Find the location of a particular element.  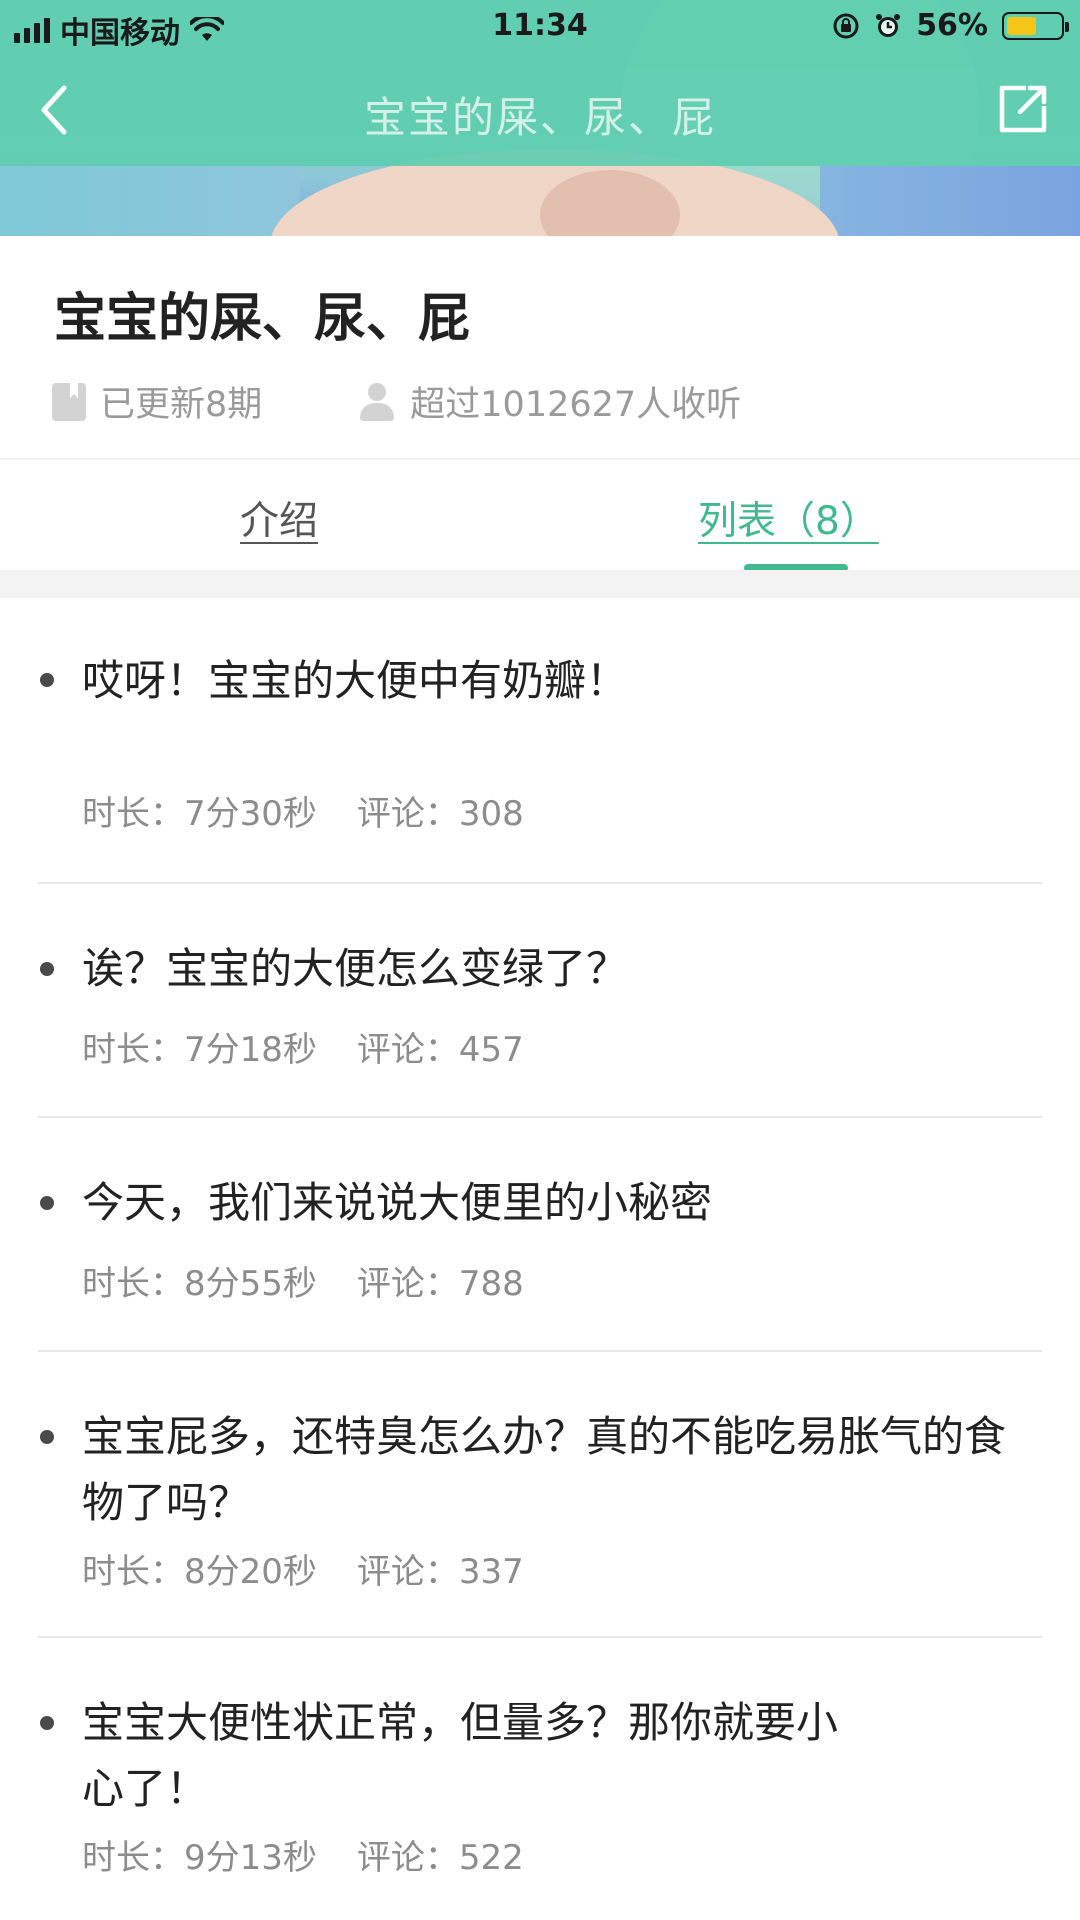

episode-title: 宝宝大便性状正常，但量多？那你就要小心了！ is located at coordinates (460, 1755).